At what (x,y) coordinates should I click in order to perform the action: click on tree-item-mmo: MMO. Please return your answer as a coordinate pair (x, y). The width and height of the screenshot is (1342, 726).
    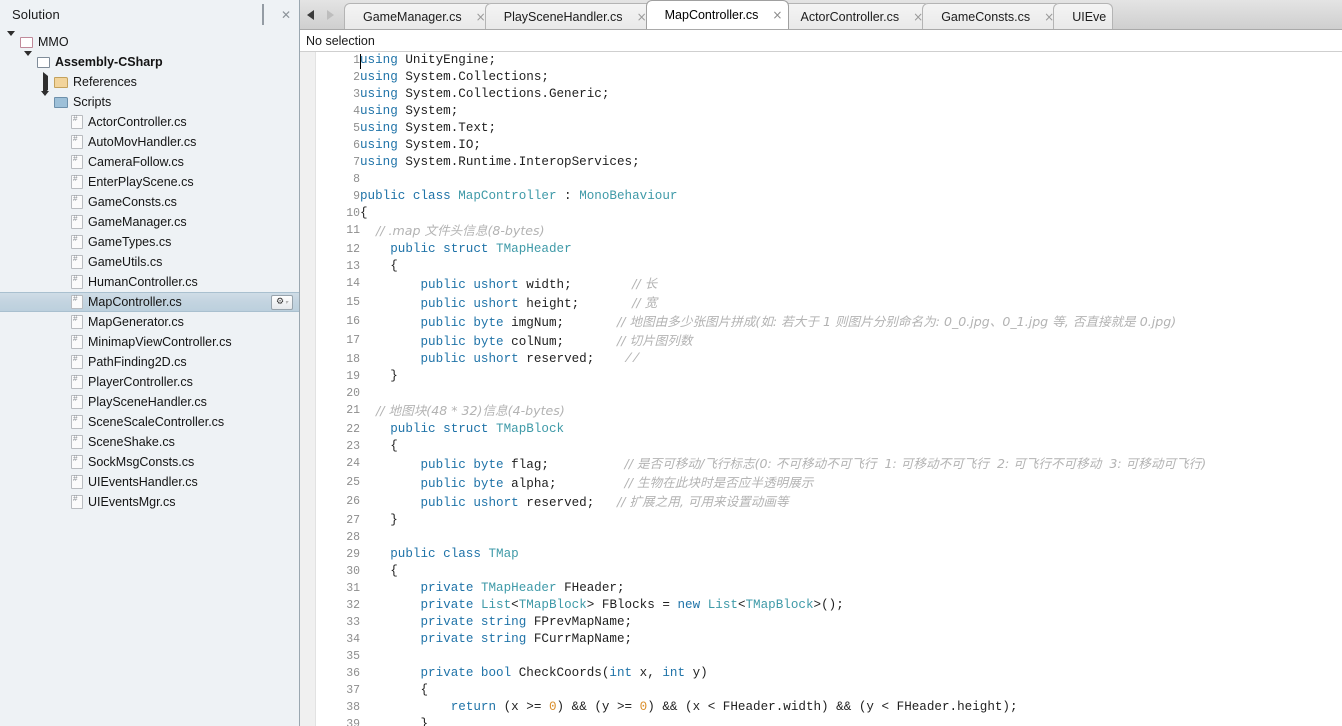
    Looking at the image, I should click on (149, 41).